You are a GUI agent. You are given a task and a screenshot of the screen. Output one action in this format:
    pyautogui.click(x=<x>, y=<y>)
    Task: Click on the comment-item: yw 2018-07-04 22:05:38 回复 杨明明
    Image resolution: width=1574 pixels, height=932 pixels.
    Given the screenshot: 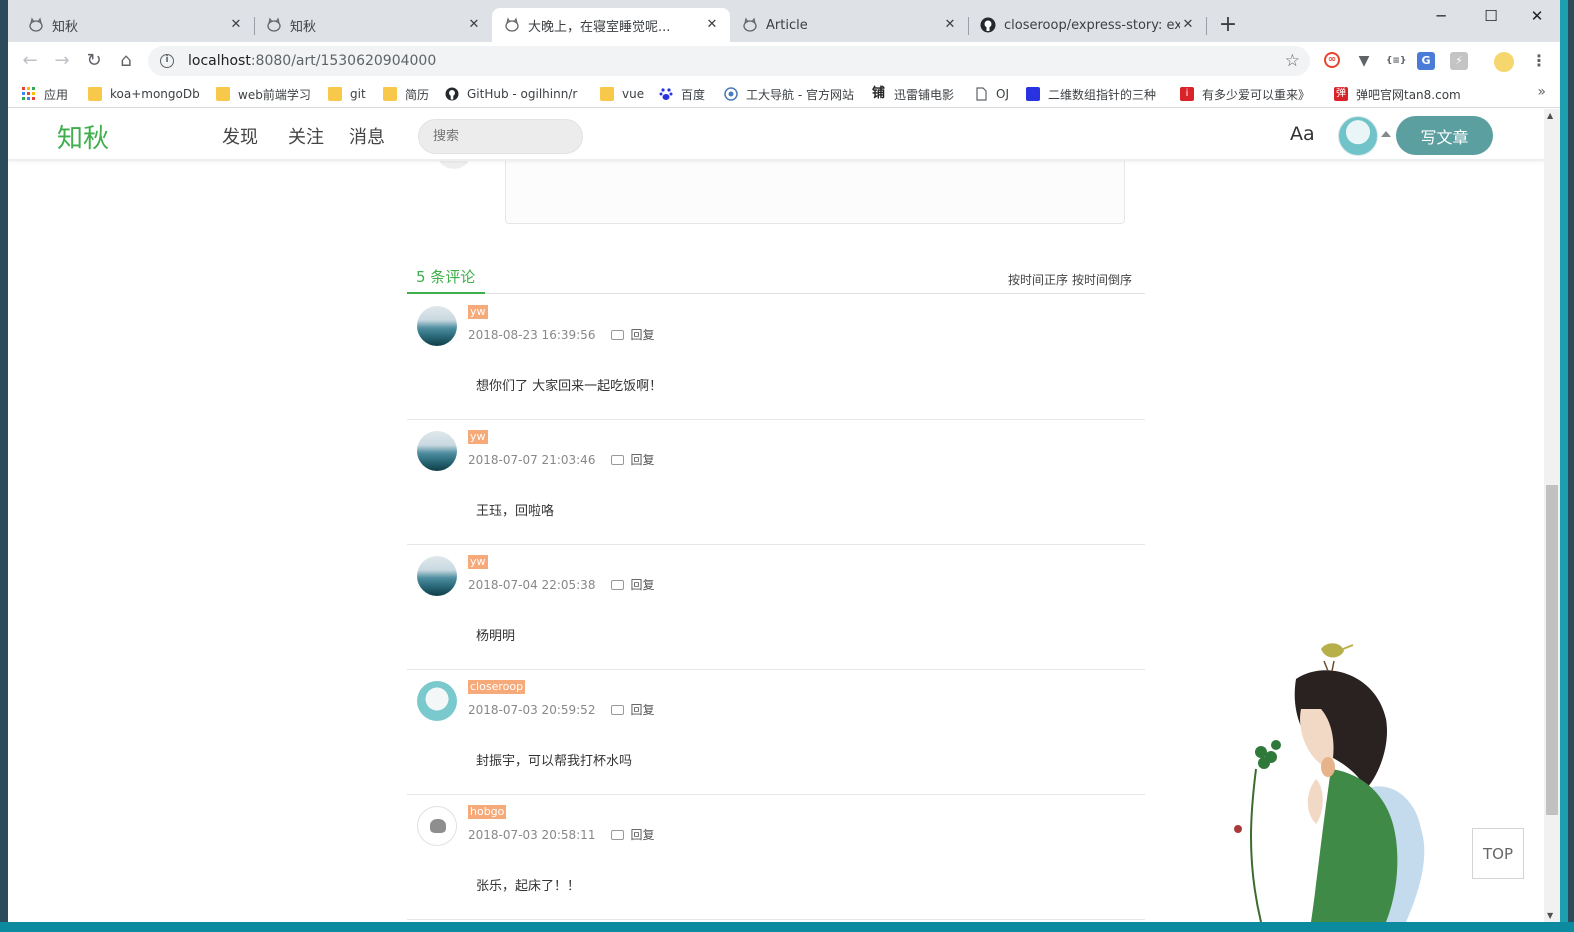 What is the action you would take?
    pyautogui.click(x=776, y=607)
    